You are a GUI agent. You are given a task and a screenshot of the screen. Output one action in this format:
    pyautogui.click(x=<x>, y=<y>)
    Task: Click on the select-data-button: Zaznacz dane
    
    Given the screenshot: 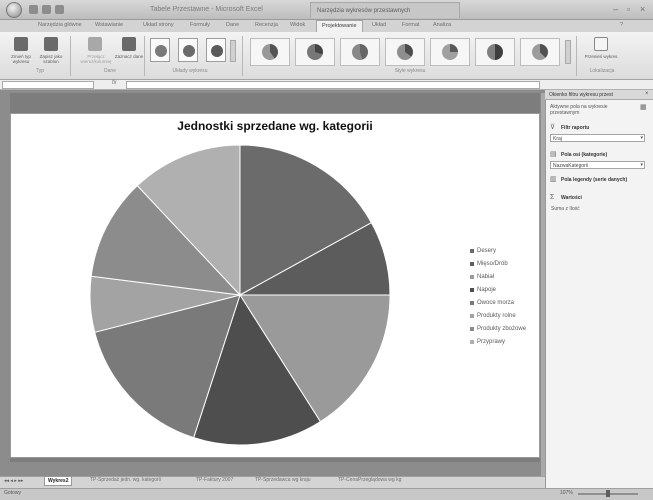 What is the action you would take?
    pyautogui.click(x=129, y=56)
    